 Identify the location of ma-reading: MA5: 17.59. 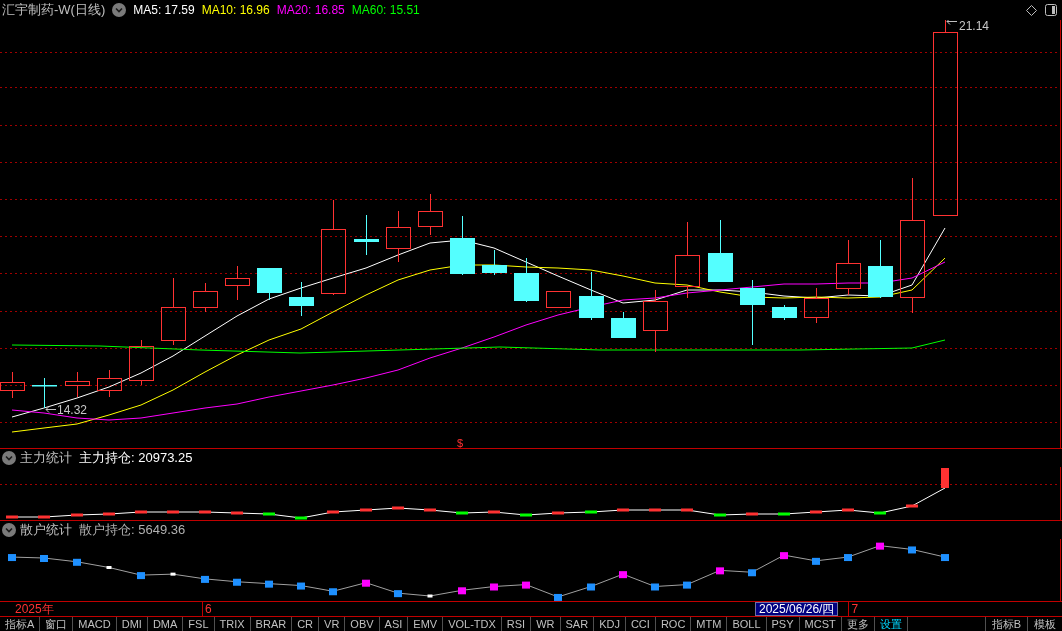
(164, 10).